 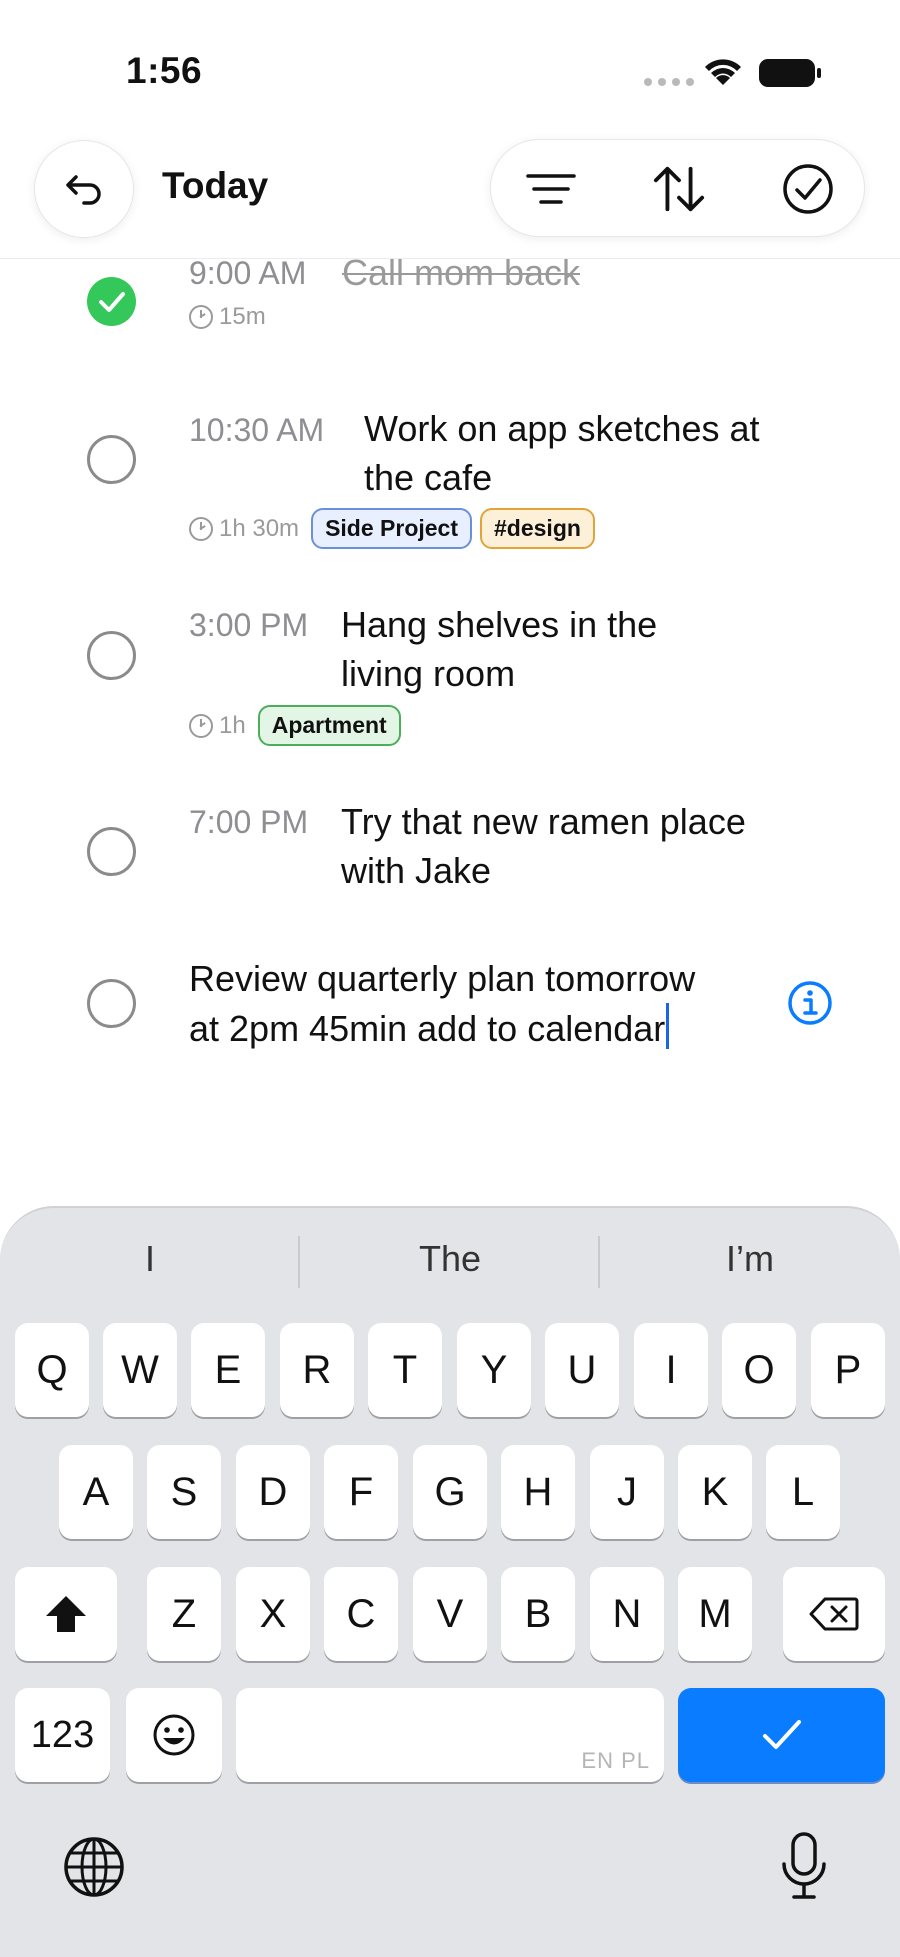 What do you see at coordinates (450, 1614) in the screenshot?
I see `key: V` at bounding box center [450, 1614].